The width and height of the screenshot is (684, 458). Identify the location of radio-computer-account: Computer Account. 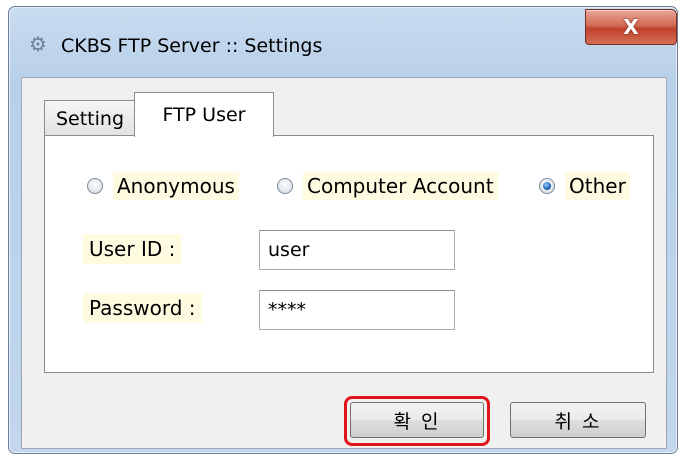
(387, 186).